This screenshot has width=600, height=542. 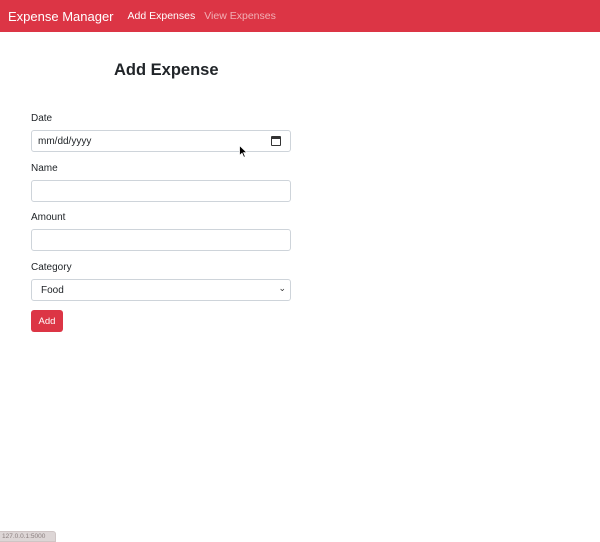 I want to click on date-label: Date, so click(x=42, y=118).